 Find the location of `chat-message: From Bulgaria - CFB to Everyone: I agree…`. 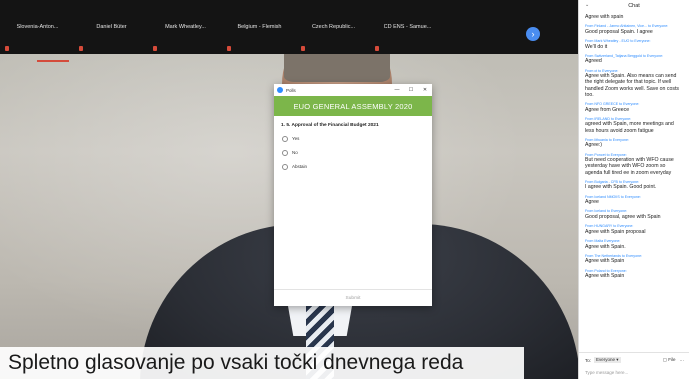

chat-message: From Bulgaria - CFB to Everyone: I agree… is located at coordinates (634, 185).